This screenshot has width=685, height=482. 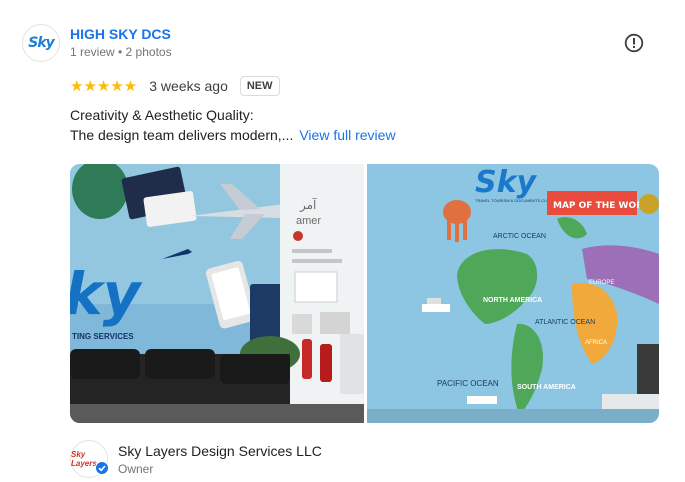 I want to click on map-label-europe: EUROPE, so click(x=601, y=283).